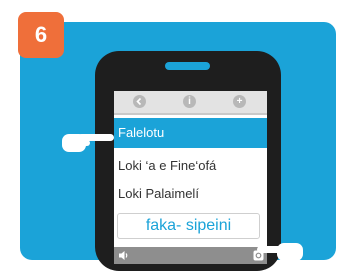 This screenshot has height=271, width=344. What do you see at coordinates (188, 226) in the screenshot?
I see `language-search-field: faka- sipeini` at bounding box center [188, 226].